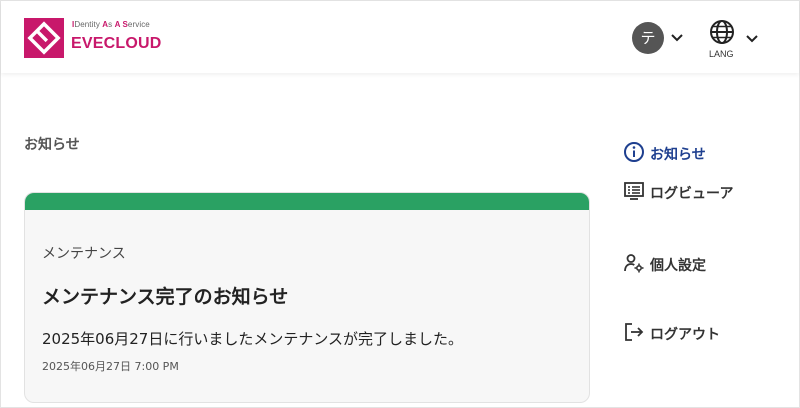 This screenshot has height=408, width=800. Describe the element at coordinates (307, 201) in the screenshot. I see `notice-status-bar` at that location.